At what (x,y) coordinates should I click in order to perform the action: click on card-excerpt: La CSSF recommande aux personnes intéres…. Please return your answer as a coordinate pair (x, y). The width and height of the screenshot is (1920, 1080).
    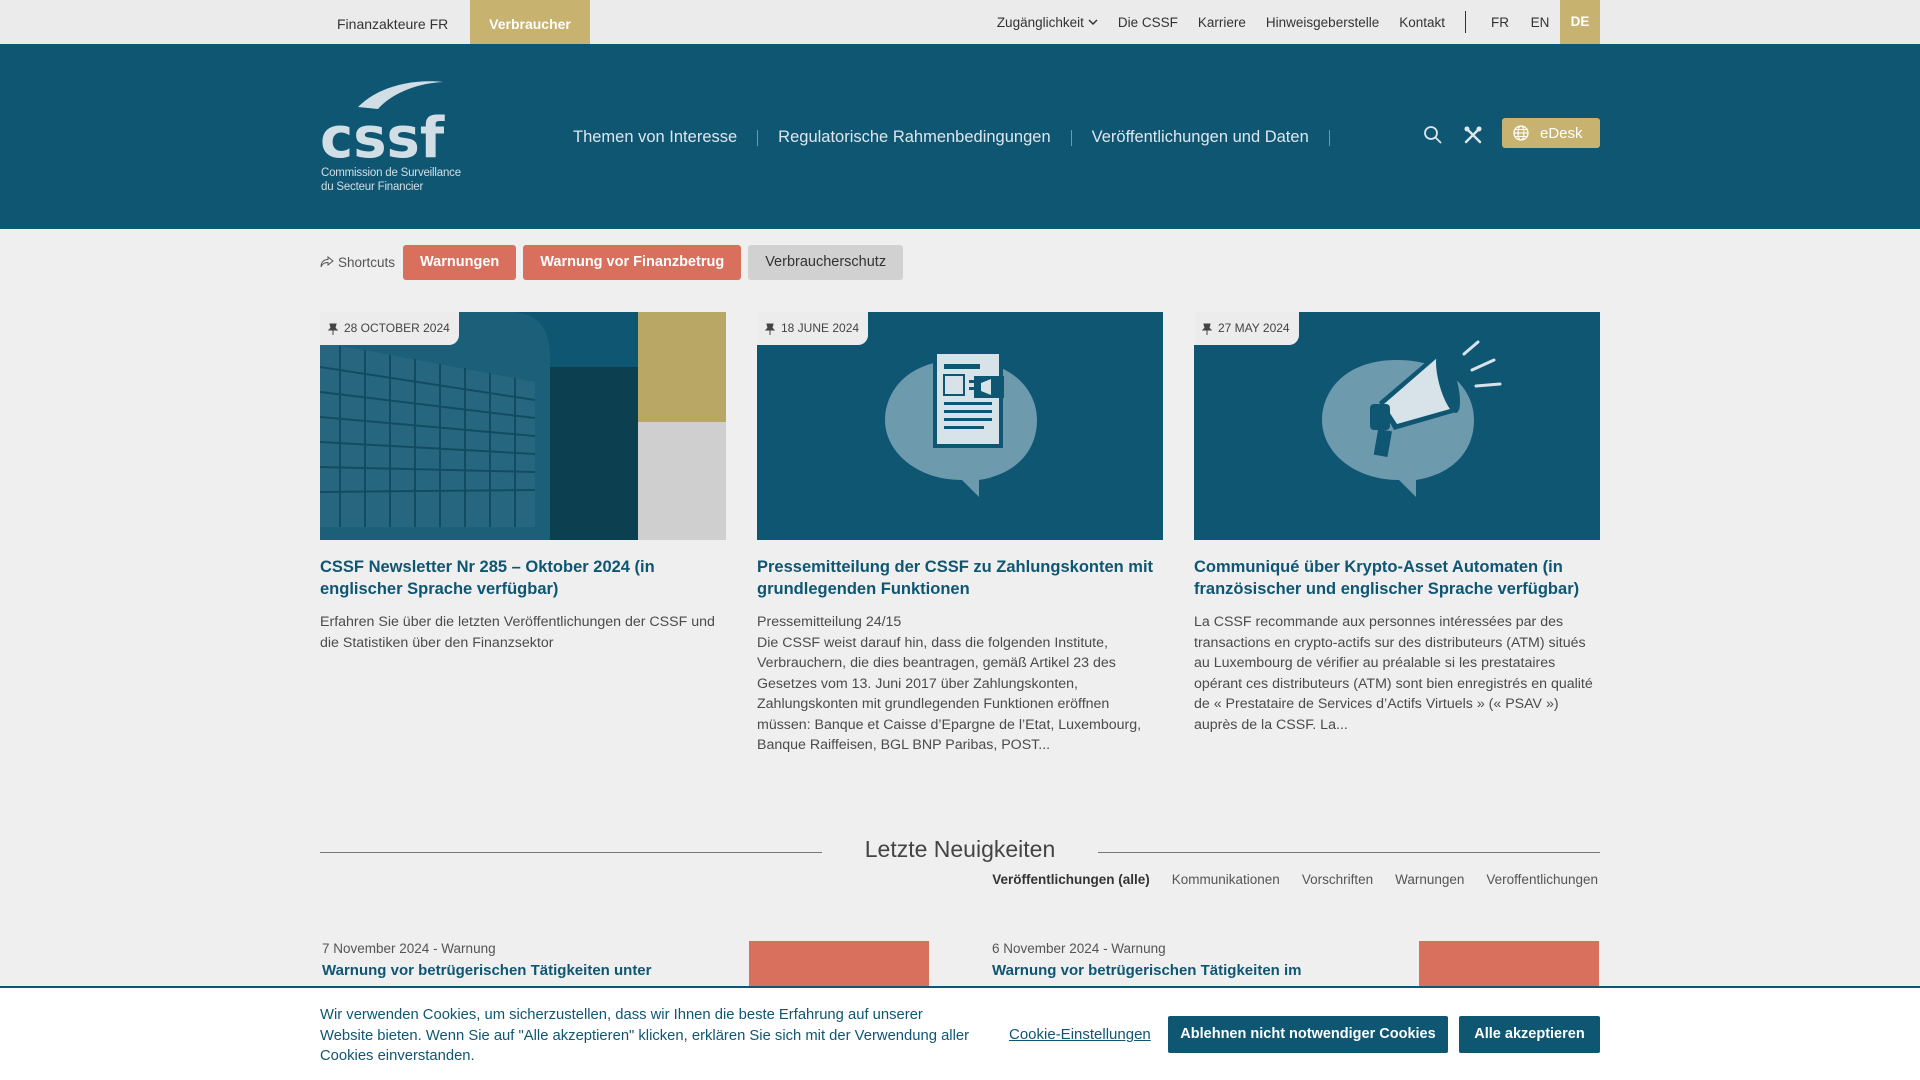
    Looking at the image, I should click on (1393, 673).